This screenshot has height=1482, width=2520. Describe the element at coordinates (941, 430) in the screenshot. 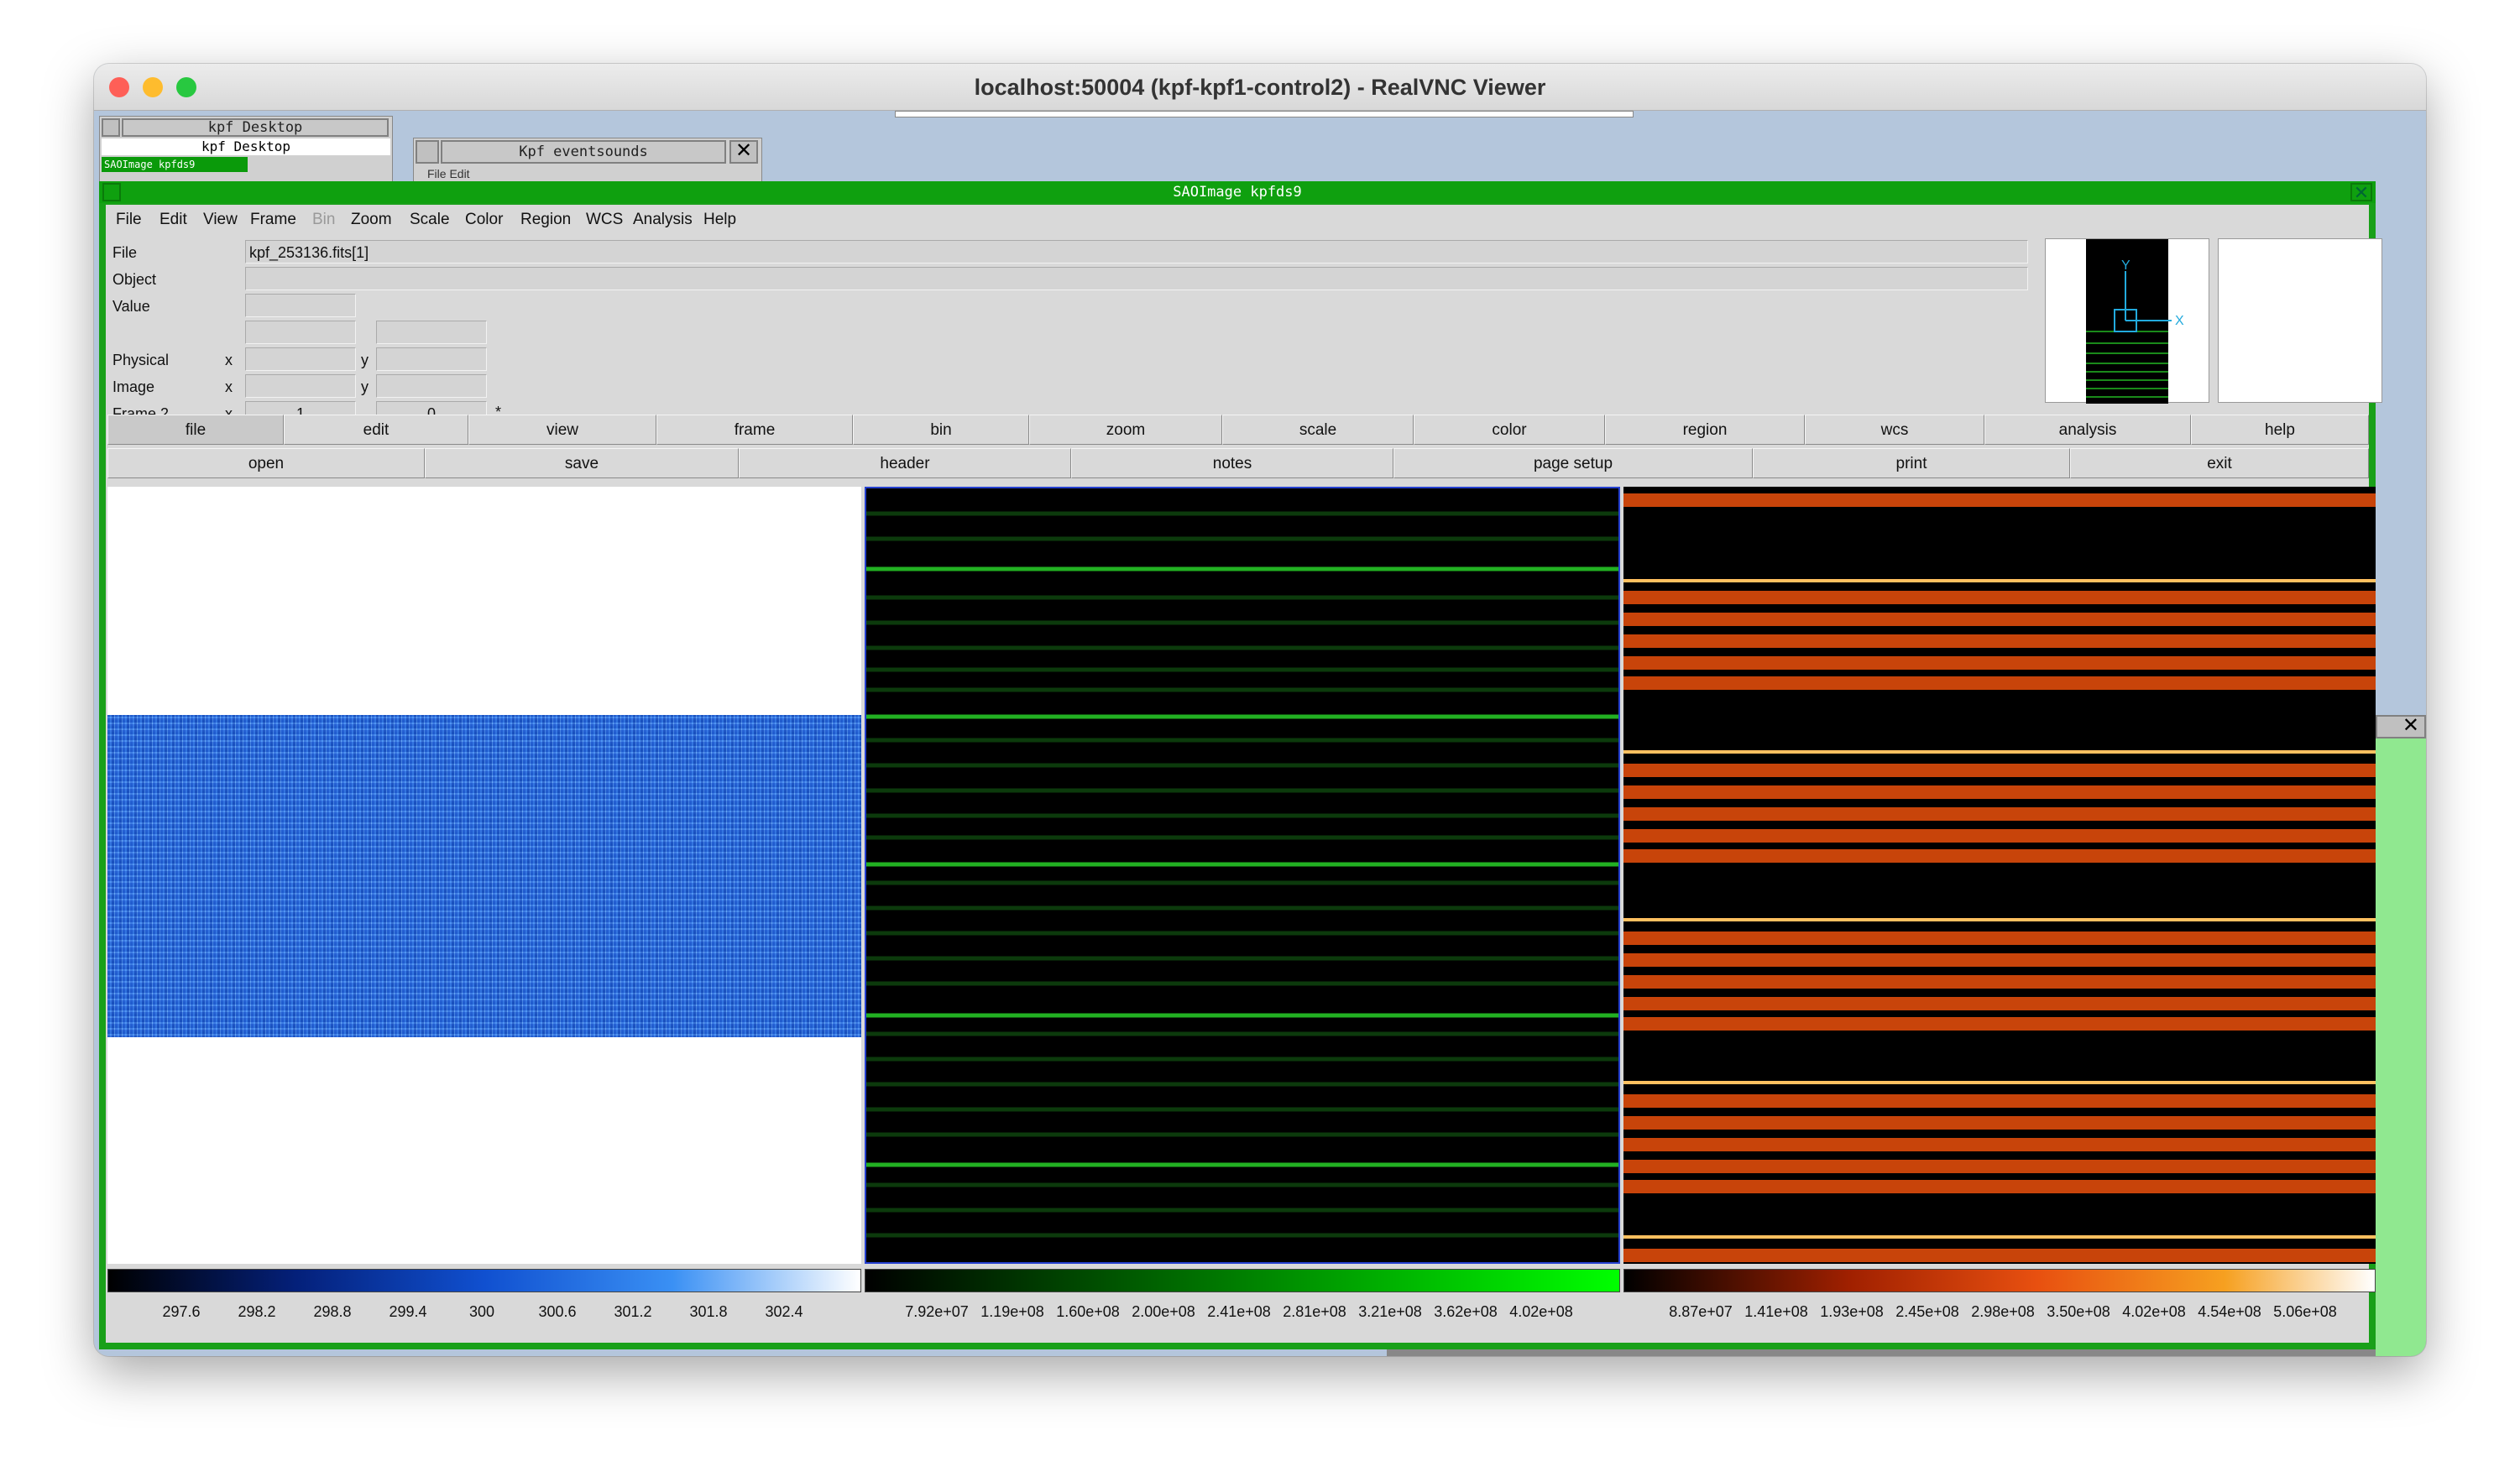

I see `button-bin: bin` at that location.